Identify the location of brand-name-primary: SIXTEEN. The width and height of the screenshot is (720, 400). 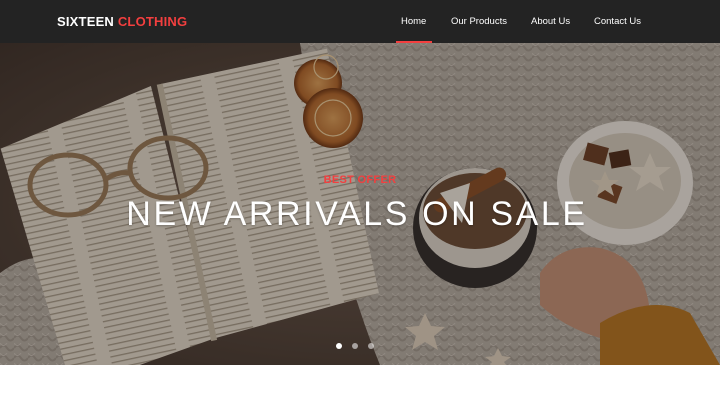
(86, 21).